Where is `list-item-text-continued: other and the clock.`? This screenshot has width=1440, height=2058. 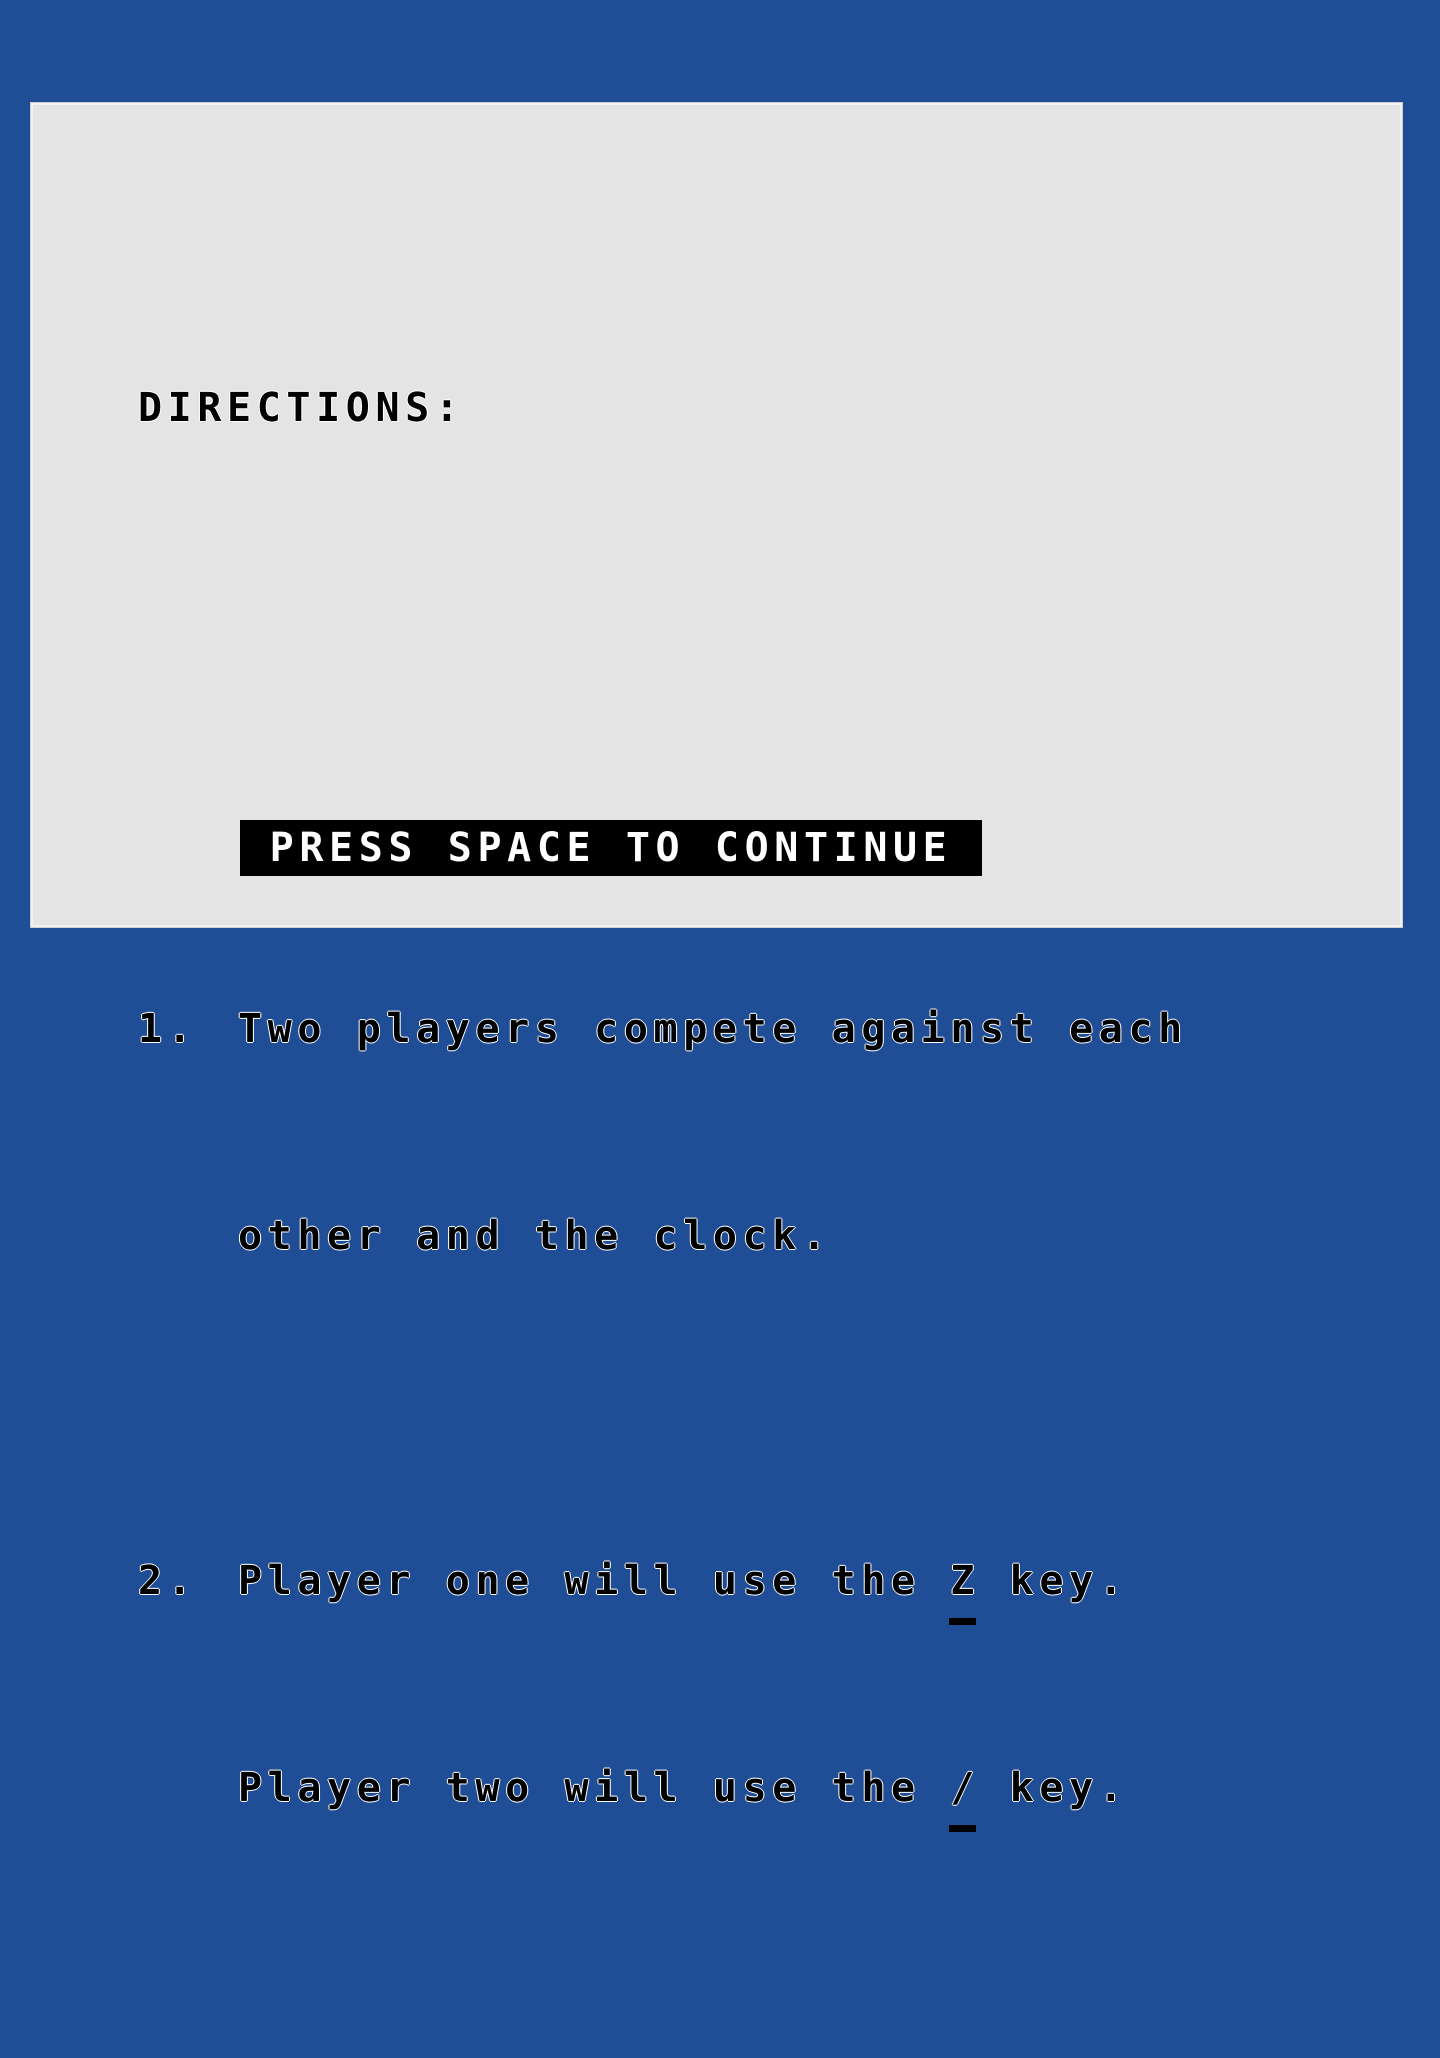 list-item-text-continued: other and the clock. is located at coordinates (535, 1236).